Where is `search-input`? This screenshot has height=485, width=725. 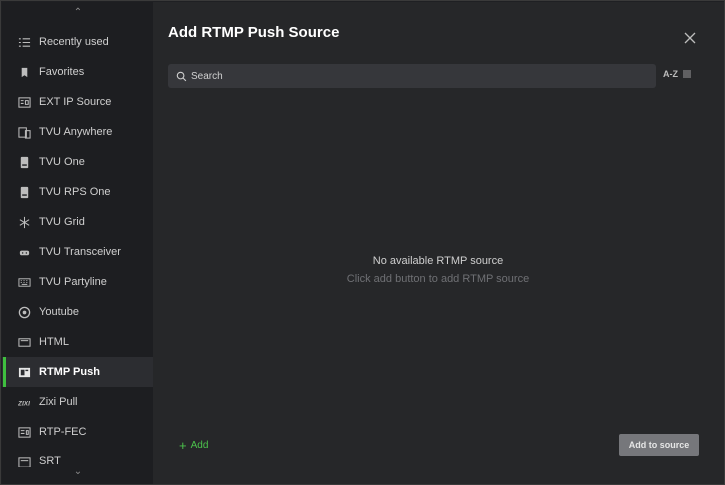
search-input is located at coordinates (411, 76).